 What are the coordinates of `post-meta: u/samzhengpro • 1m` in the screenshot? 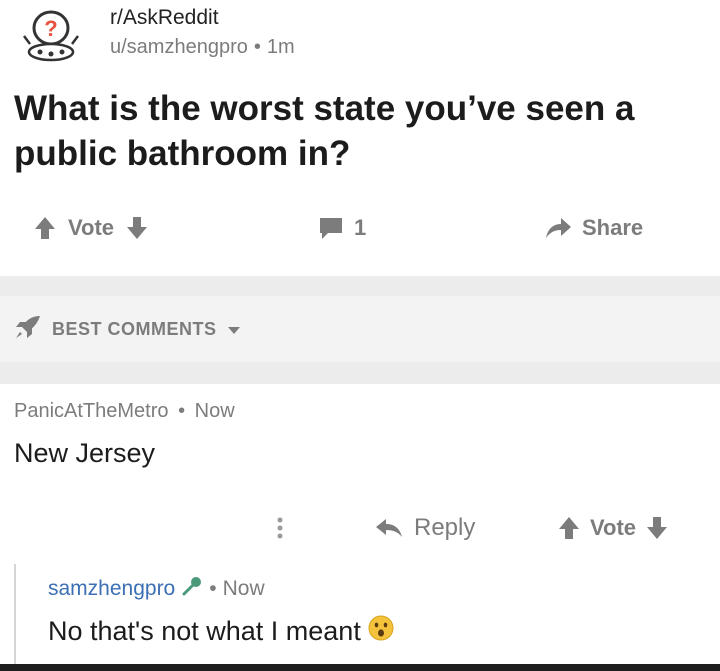 It's located at (202, 47).